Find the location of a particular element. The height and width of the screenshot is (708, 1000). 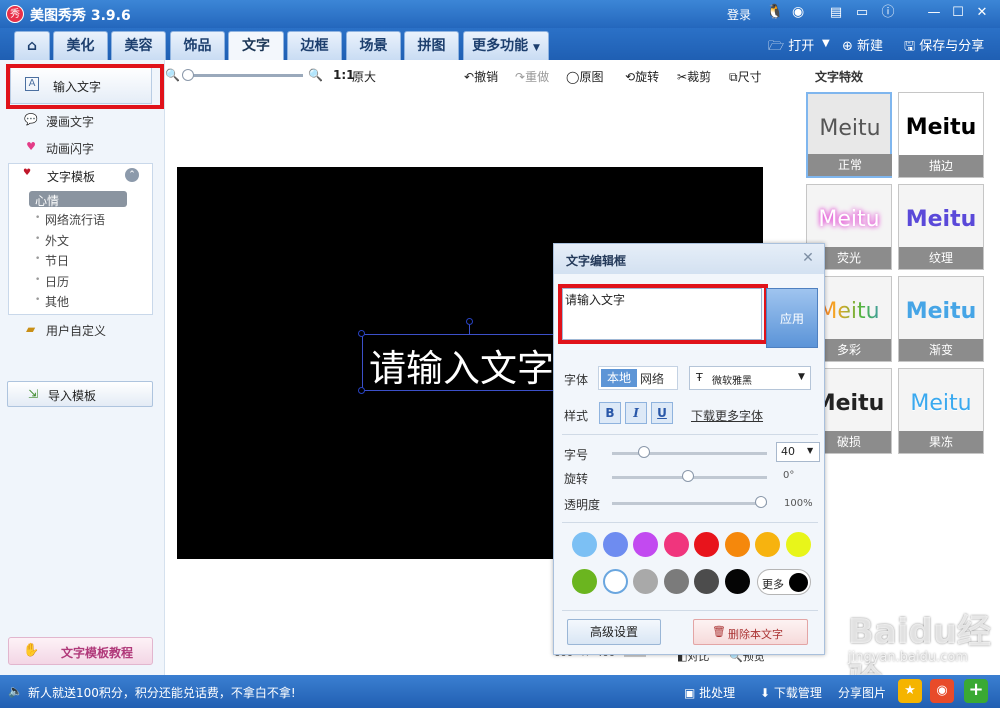

effect-gradient: Meitu 渐变 is located at coordinates (941, 319).